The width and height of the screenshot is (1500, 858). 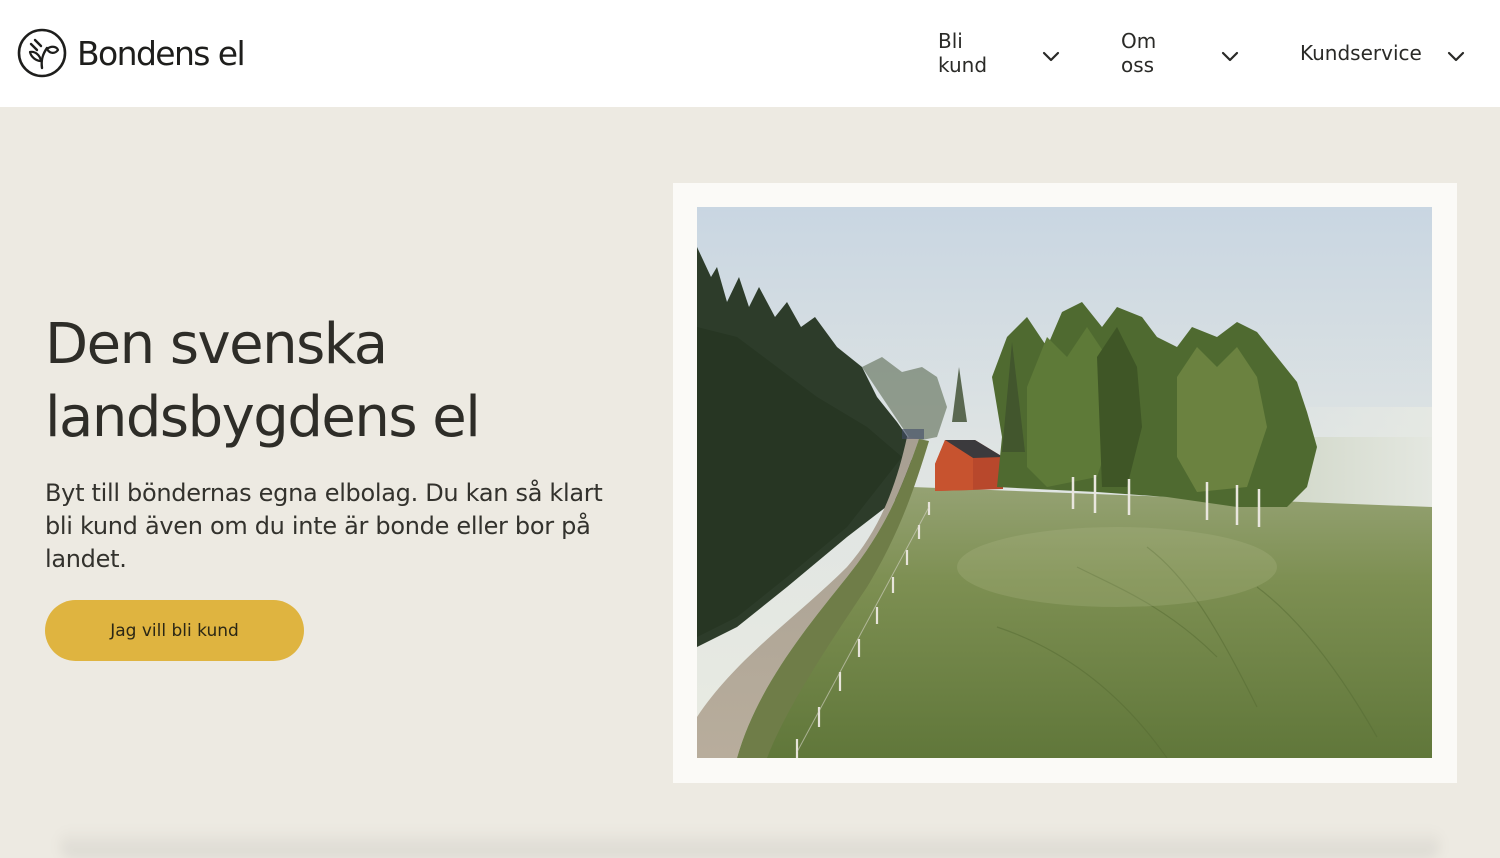 What do you see at coordinates (42, 53) in the screenshot?
I see `plug-leaf-logo-icon` at bounding box center [42, 53].